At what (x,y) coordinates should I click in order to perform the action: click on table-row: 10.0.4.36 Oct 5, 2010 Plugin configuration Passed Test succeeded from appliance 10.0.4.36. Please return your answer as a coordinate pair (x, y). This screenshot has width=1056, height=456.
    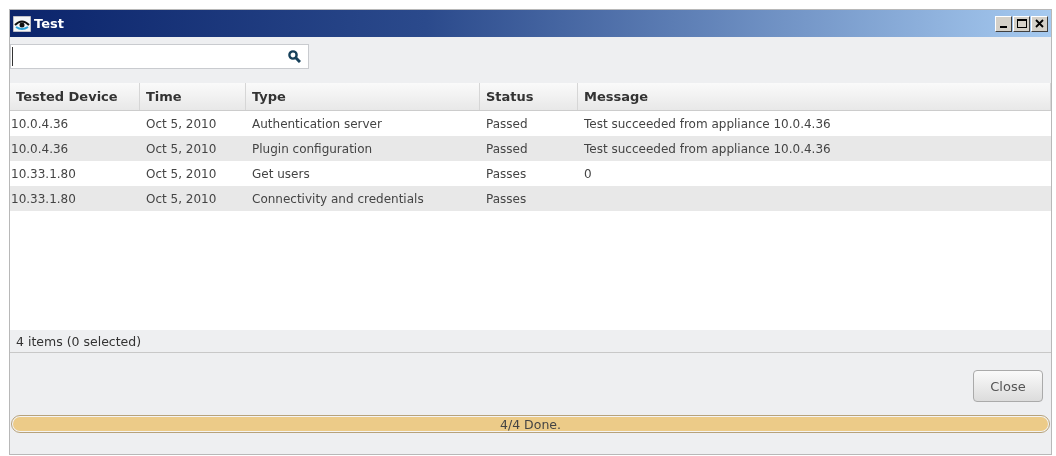
    Looking at the image, I should click on (530, 148).